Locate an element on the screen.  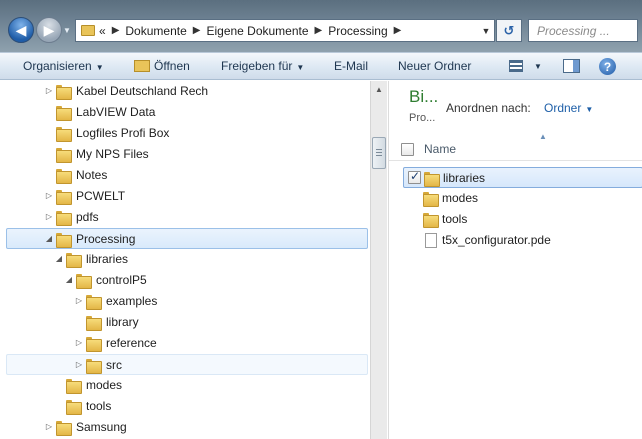
tree-item-processing: ◢ Processing is located at coordinates (187, 238).